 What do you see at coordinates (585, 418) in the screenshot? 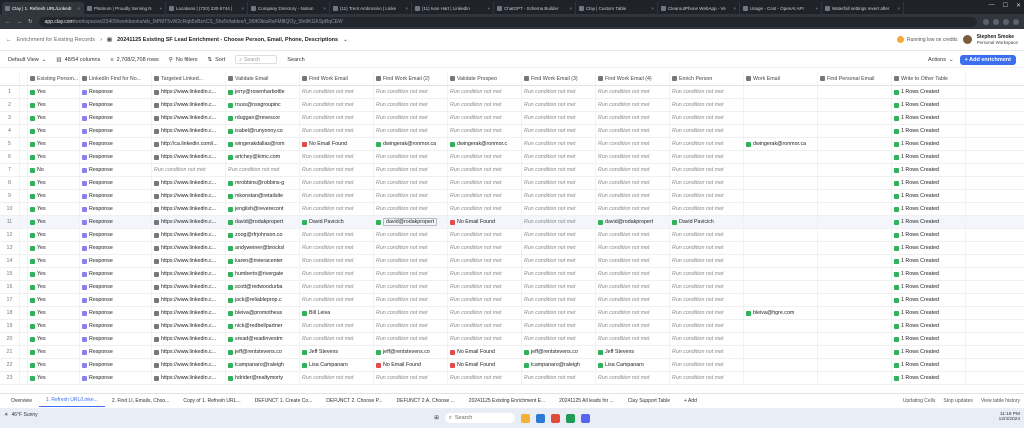
I see `teams-icon` at bounding box center [585, 418].